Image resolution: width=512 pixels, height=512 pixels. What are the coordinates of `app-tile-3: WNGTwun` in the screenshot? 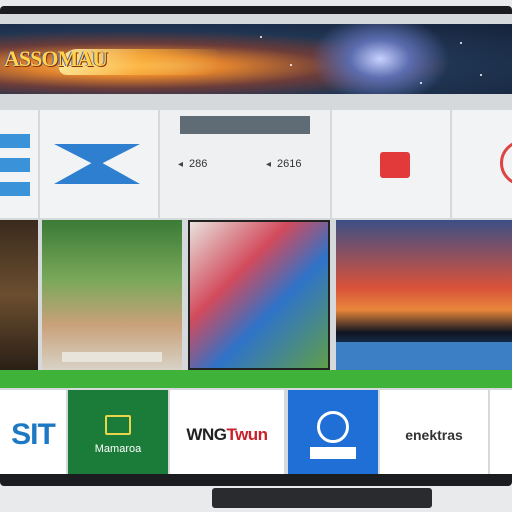 It's located at (227, 432).